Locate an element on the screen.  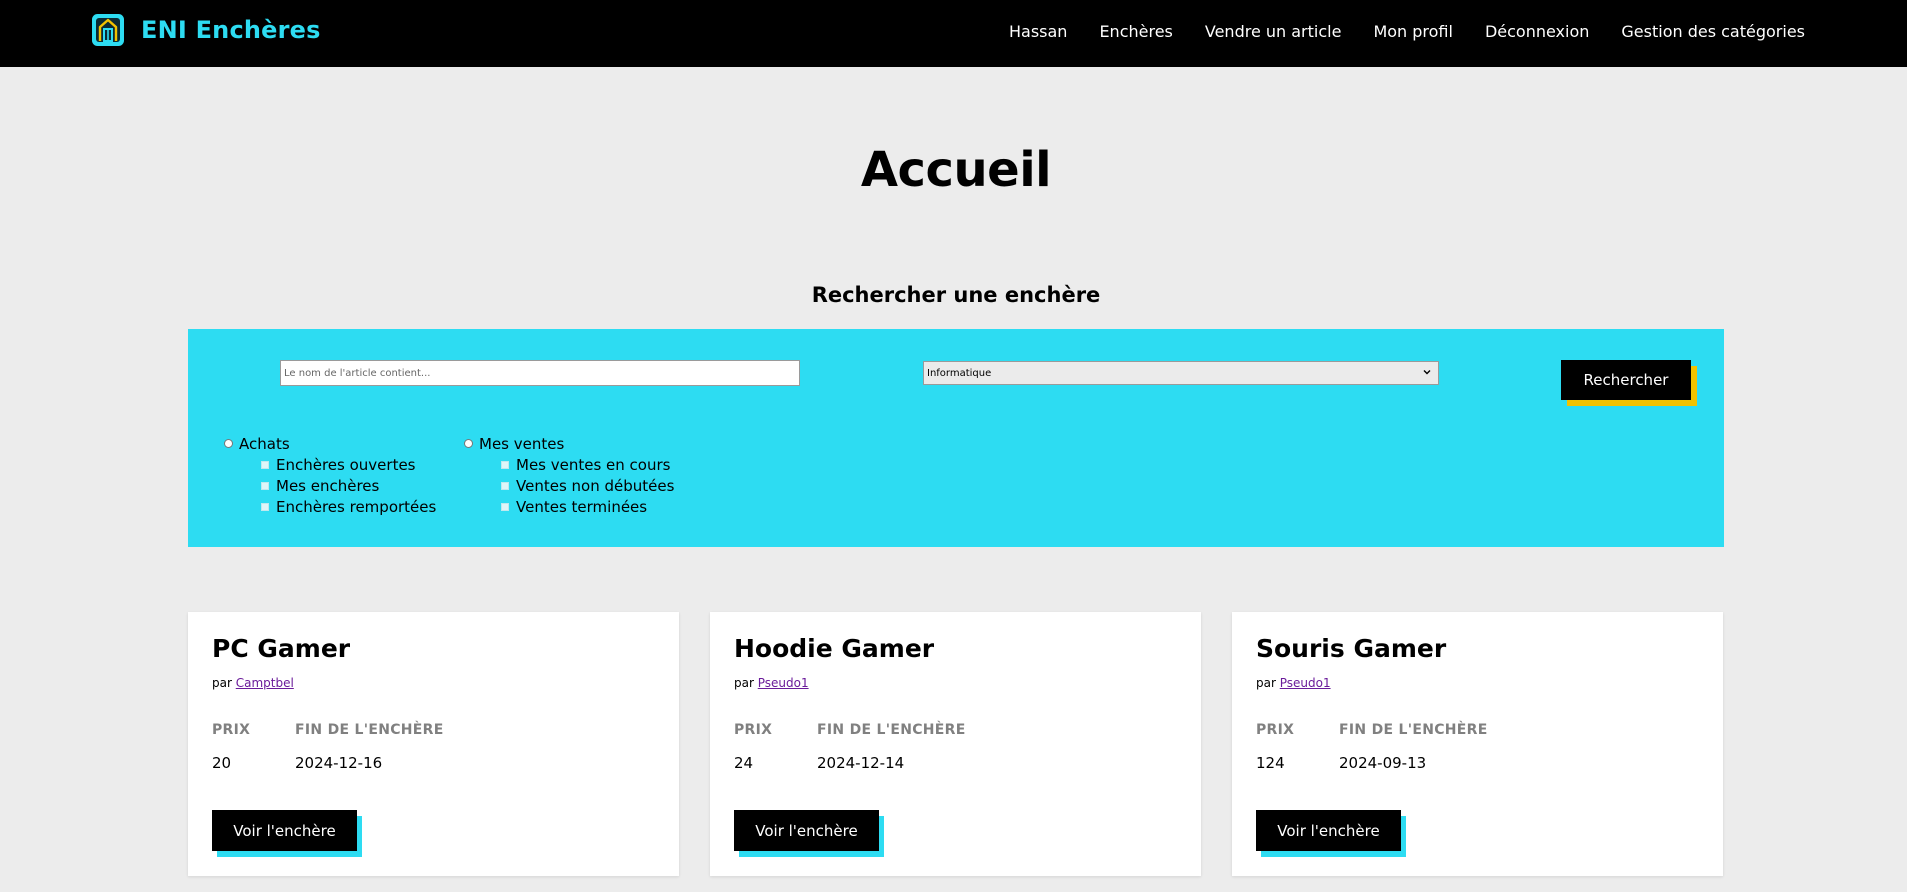
checkbox-label: Enchères ouvertes is located at coordinates (346, 464).